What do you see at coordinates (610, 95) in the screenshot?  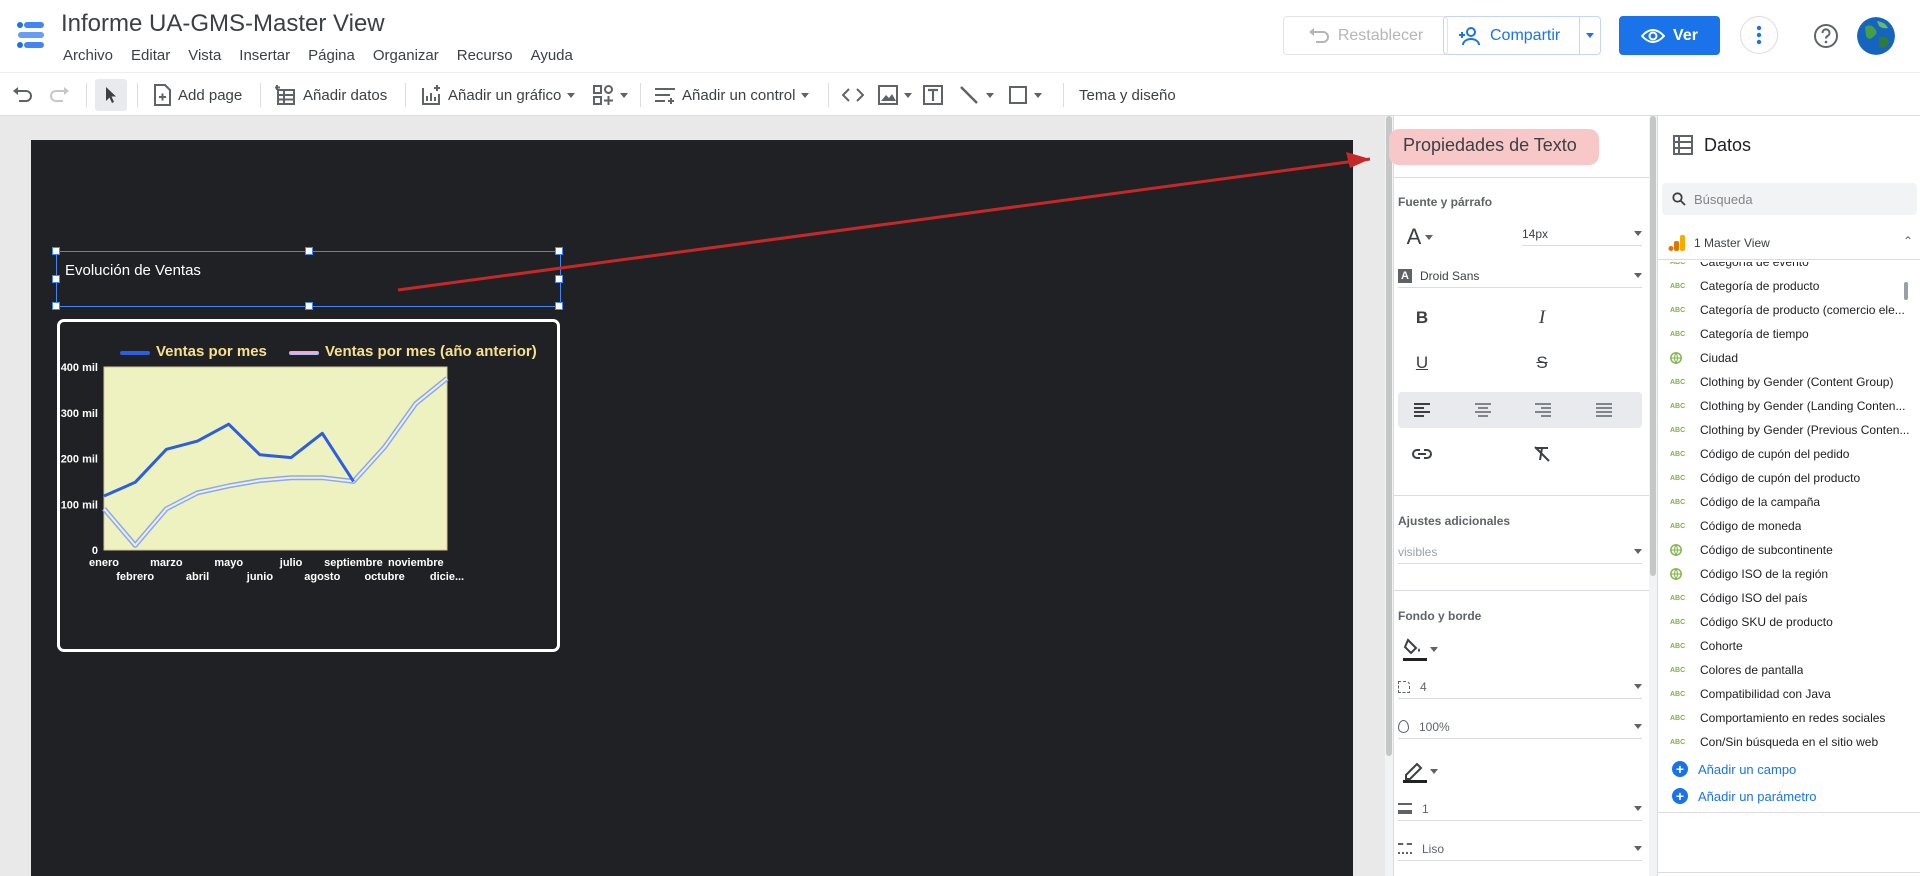 I see `community-viz-button` at bounding box center [610, 95].